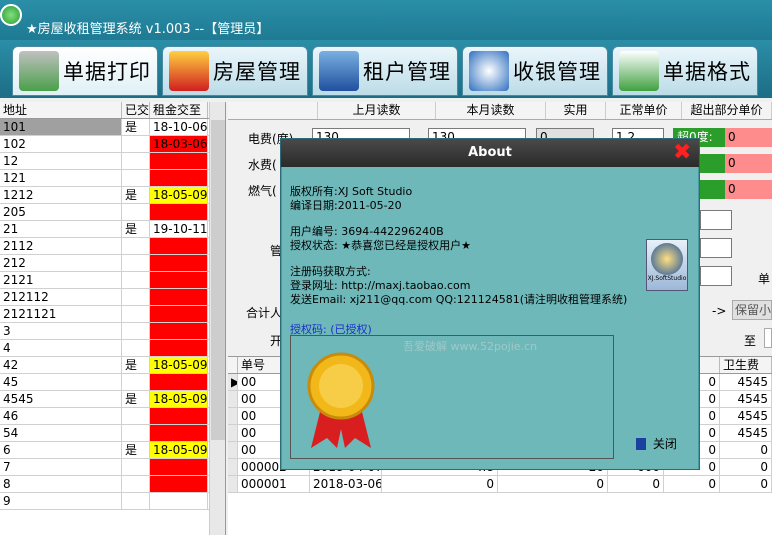  I want to click on address-cell: 42, so click(61, 365).